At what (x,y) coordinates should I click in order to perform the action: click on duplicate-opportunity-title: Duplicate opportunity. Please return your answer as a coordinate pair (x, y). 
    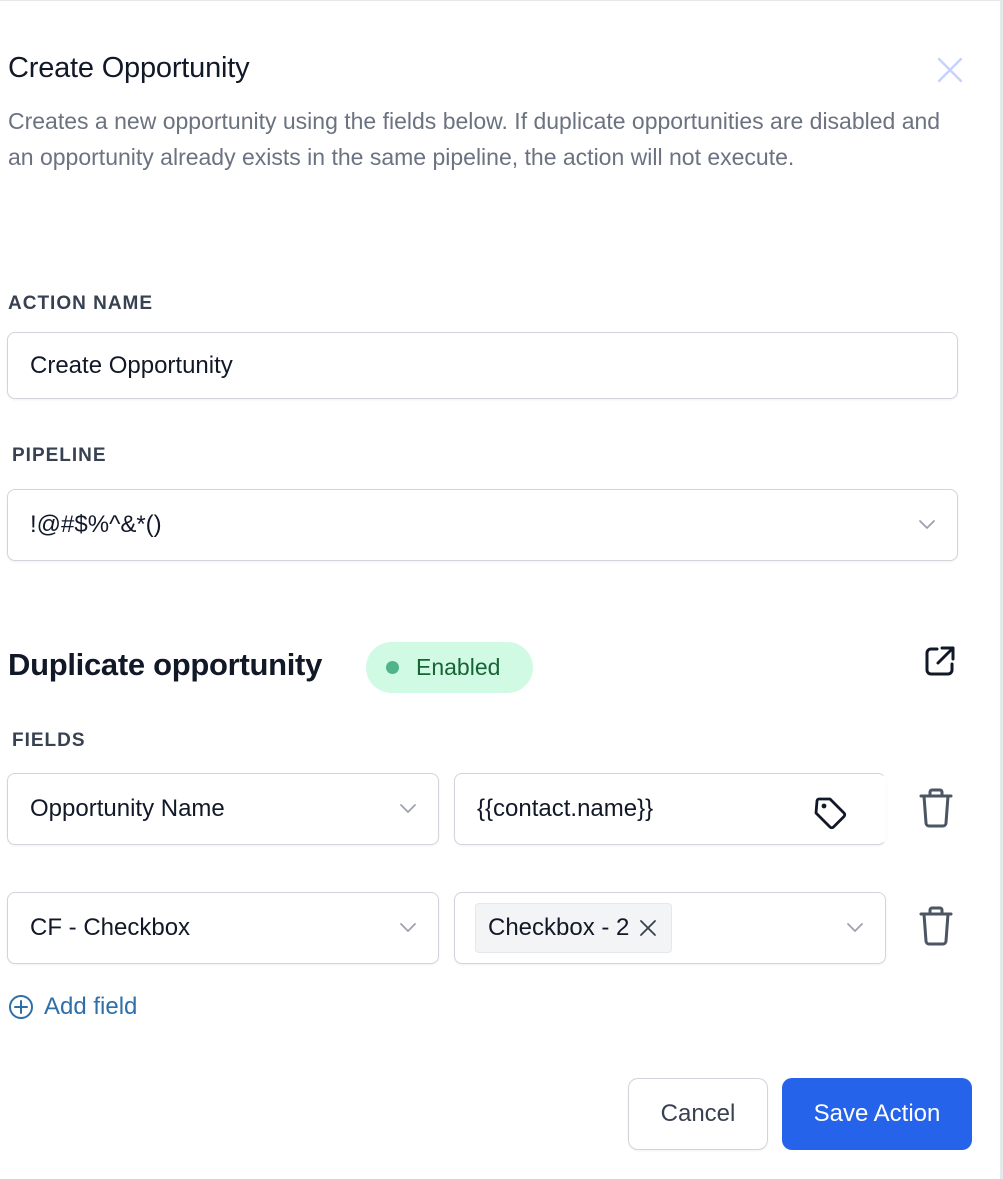
    Looking at the image, I should click on (165, 664).